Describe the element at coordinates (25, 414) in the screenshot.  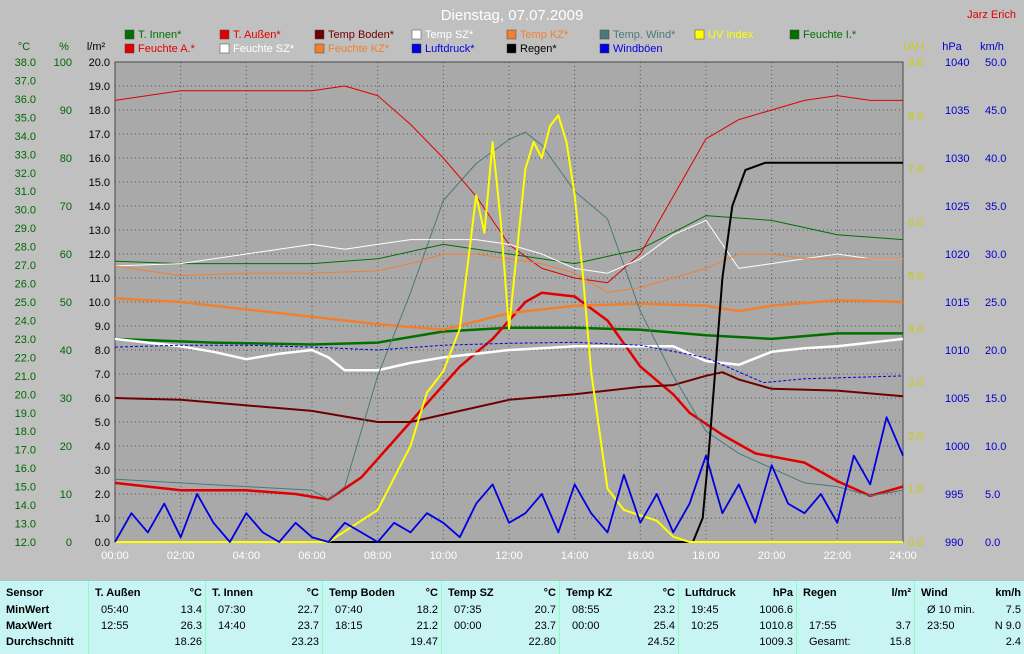
I see `axis-tick-temp: 19.0` at that location.